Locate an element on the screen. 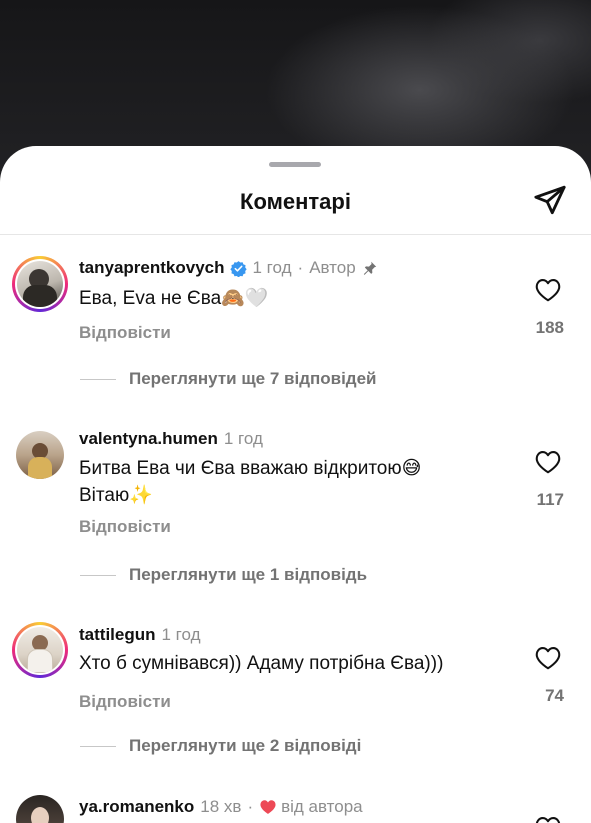 The image size is (591, 823). view-replies-button: Переглянути ще 1 відповідь is located at coordinates (223, 575).